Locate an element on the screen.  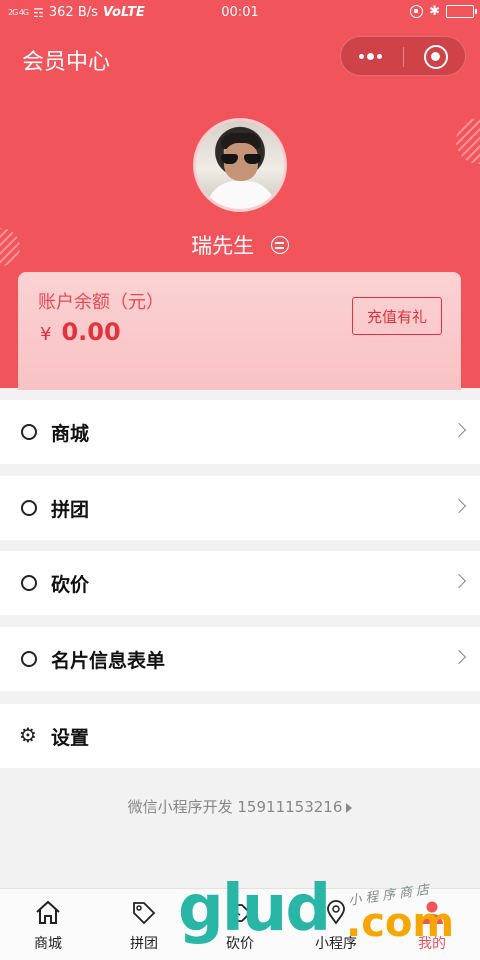
status-right: ✱ is located at coordinates (443, 11).